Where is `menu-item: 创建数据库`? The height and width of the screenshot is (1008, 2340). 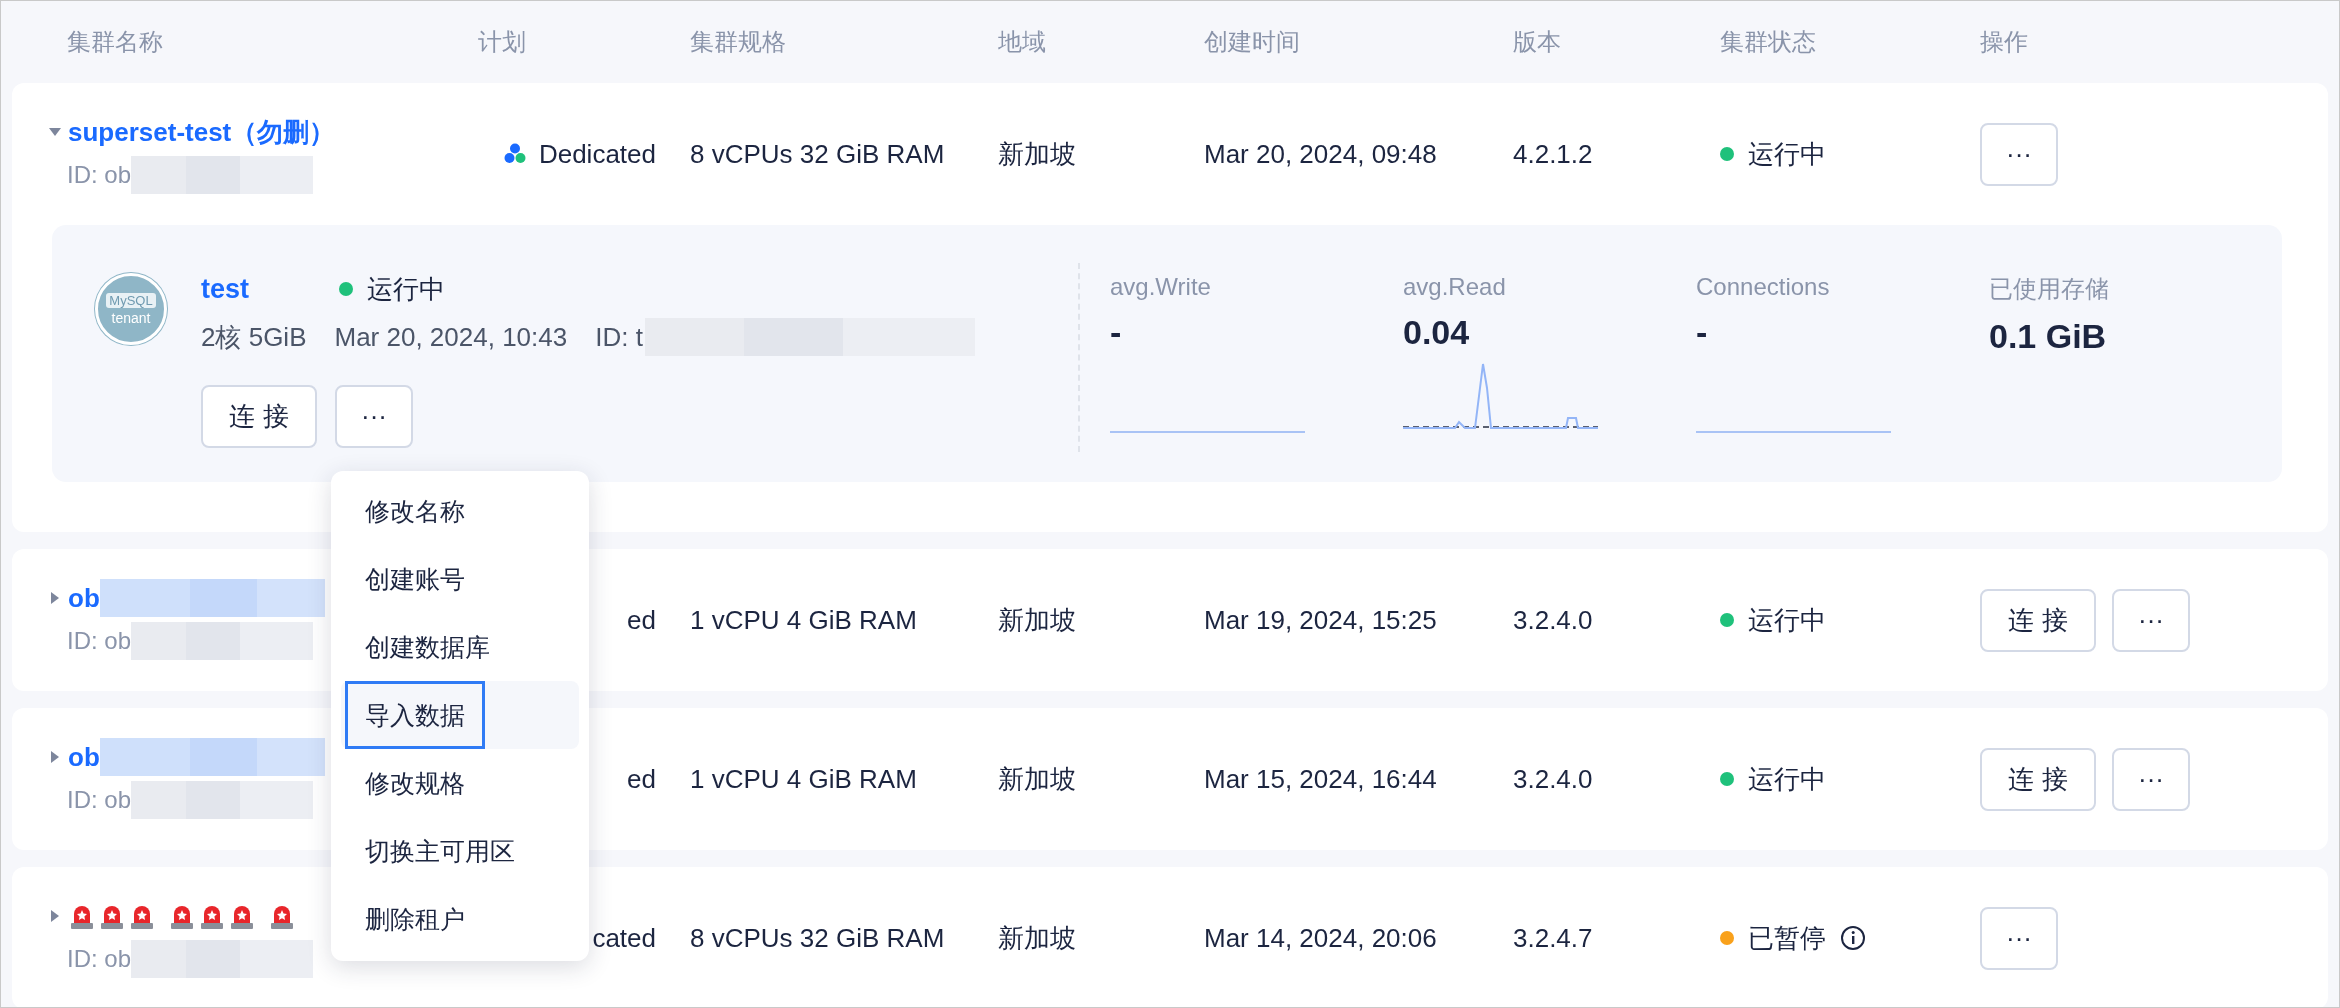 menu-item: 创建数据库 is located at coordinates (460, 647).